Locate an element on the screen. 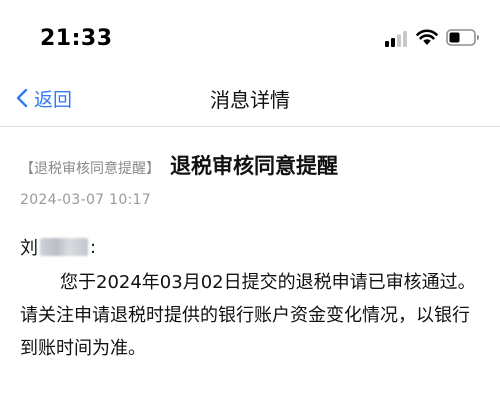 This screenshot has height=399, width=500. battery-icon is located at coordinates (462, 37).